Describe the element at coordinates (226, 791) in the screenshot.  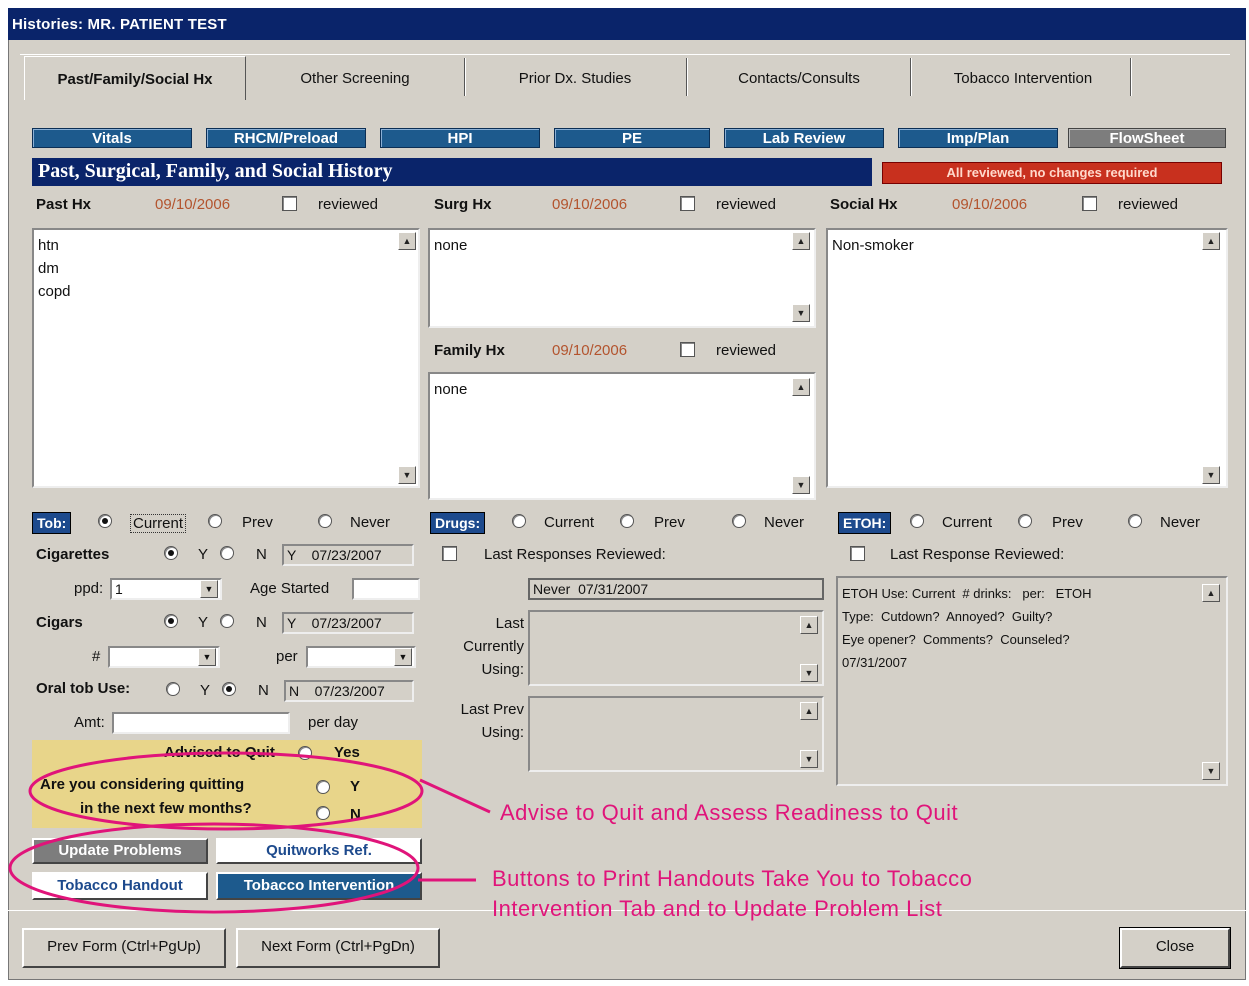
I see `advise-ellipse` at that location.